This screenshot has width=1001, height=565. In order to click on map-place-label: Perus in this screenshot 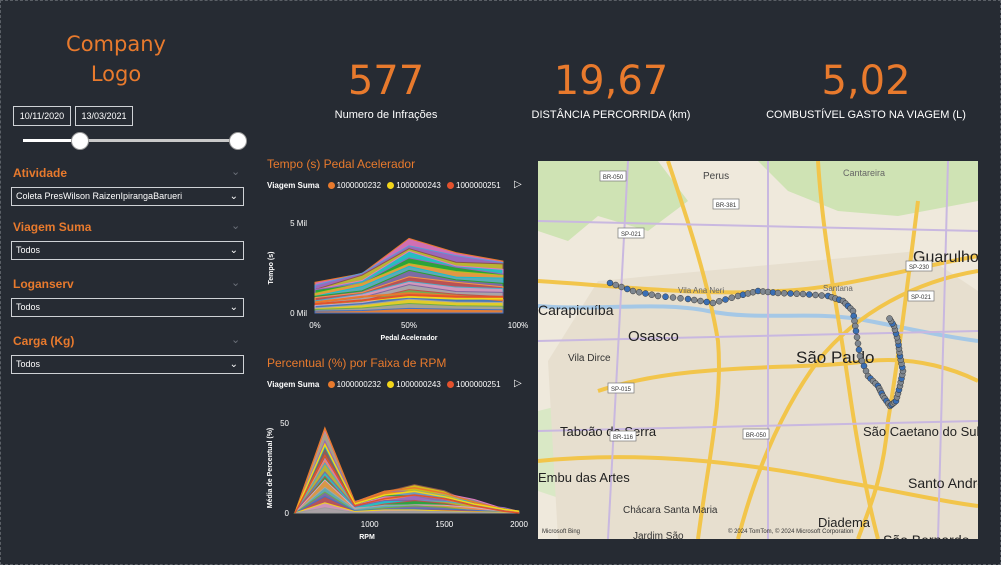, I will do `click(716, 176)`.